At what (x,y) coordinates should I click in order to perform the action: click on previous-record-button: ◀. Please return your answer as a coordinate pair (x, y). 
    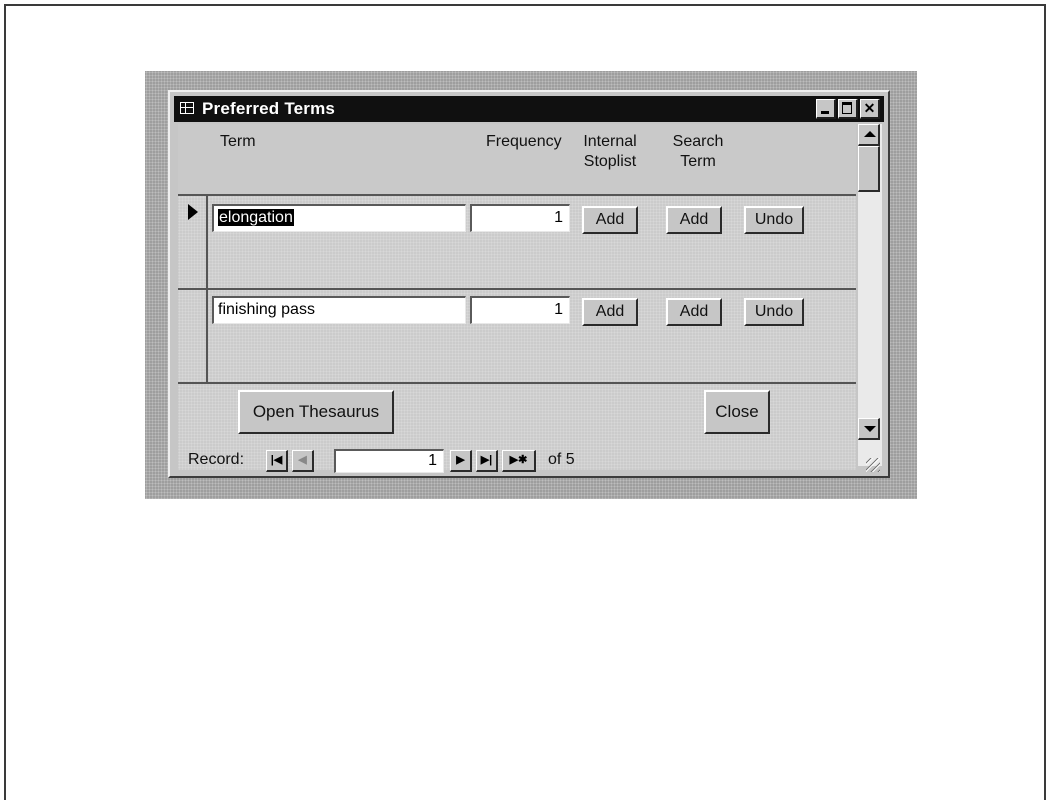
    Looking at the image, I should click on (303, 461).